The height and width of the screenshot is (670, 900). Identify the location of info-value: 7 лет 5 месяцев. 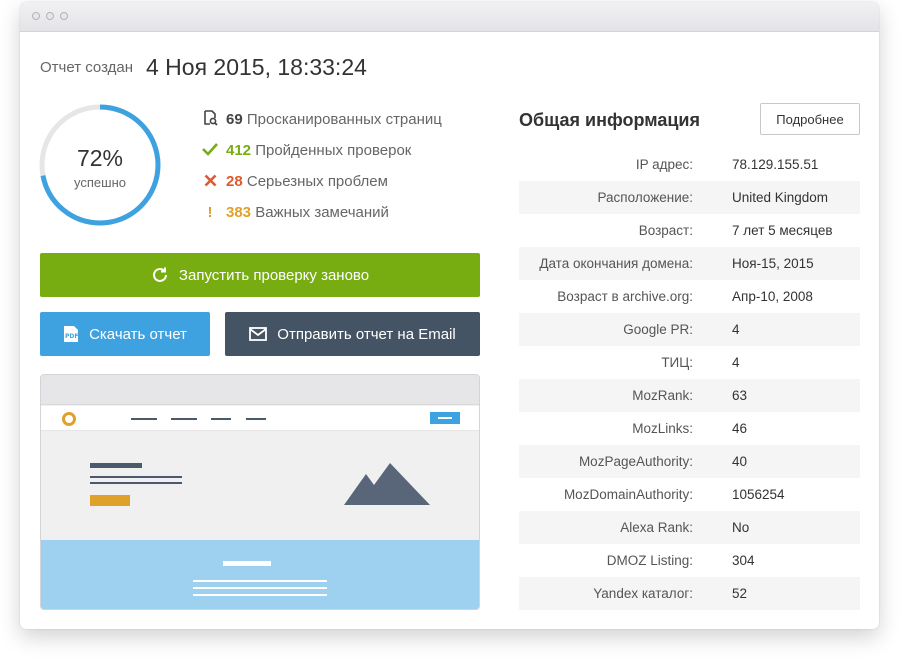
(782, 230).